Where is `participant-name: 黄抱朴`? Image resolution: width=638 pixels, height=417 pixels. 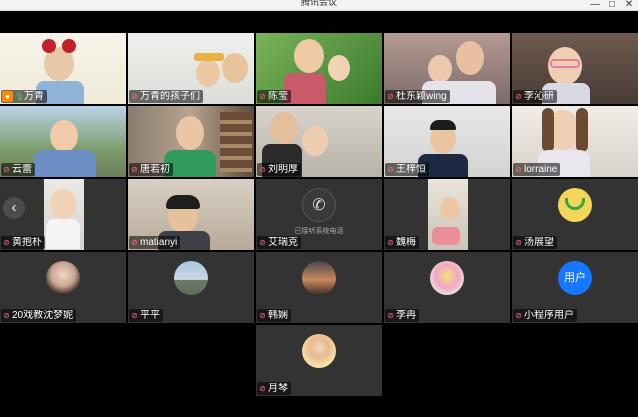
participant-name: 黄抱朴 is located at coordinates (27, 242).